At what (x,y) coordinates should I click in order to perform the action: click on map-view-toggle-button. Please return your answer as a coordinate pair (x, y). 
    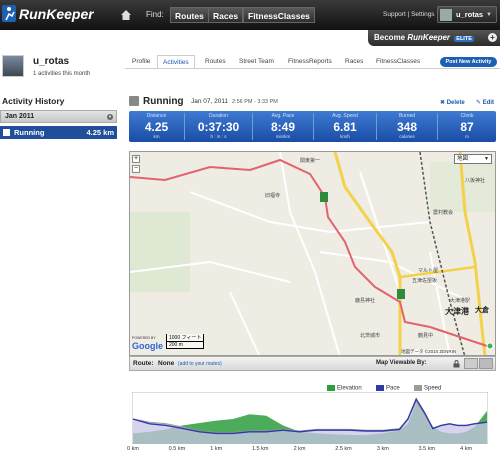
    Looking at the image, I should click on (471, 363).